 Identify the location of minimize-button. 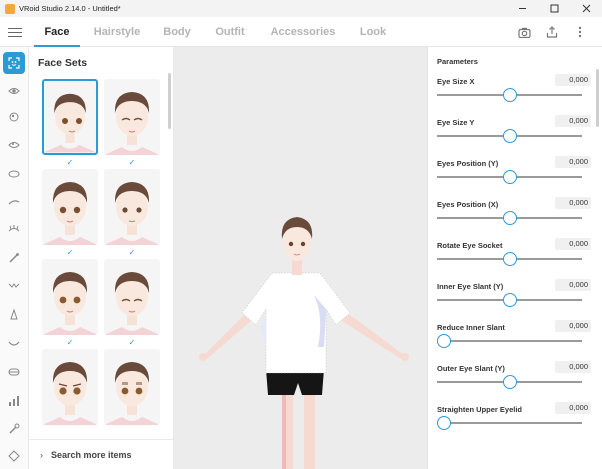
(522, 8).